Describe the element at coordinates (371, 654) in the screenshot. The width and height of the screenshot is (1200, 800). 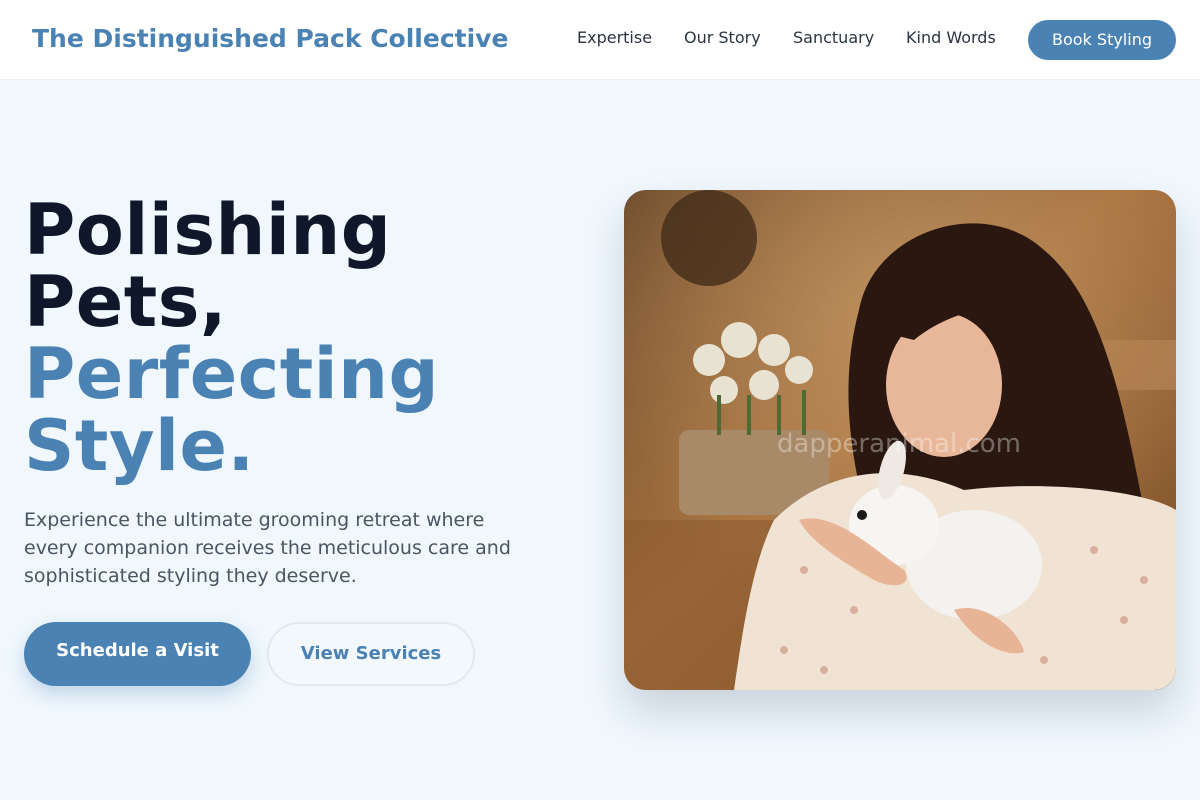
I see `view-services-button: View Services` at that location.